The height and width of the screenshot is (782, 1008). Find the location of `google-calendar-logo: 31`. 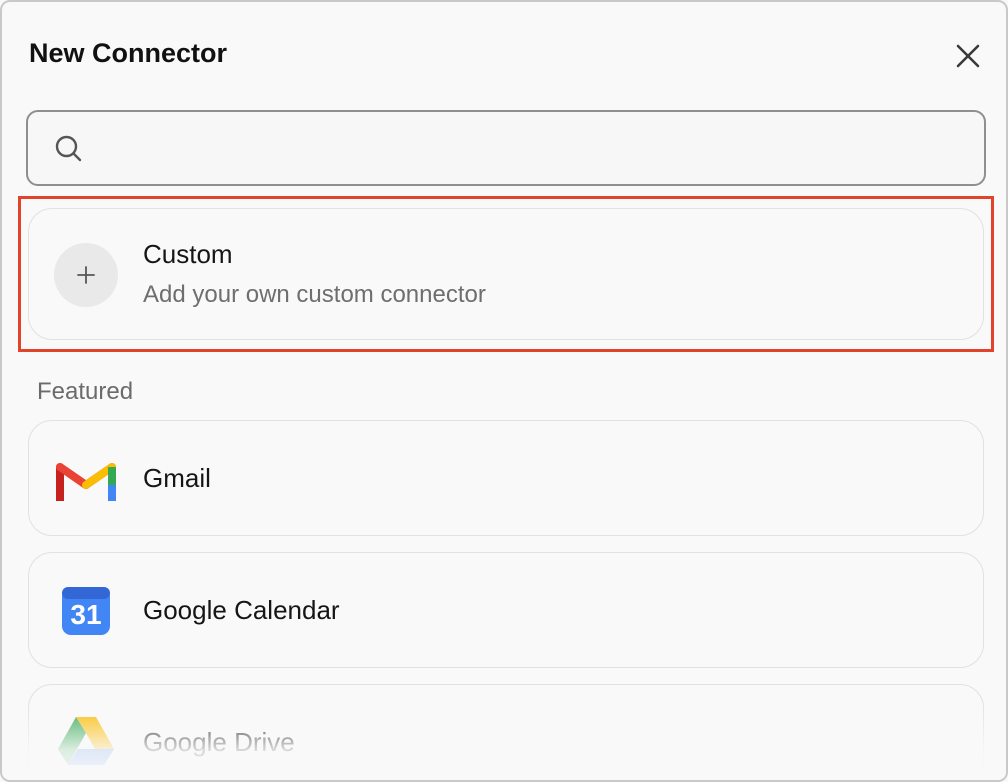

google-calendar-logo: 31 is located at coordinates (86, 611).